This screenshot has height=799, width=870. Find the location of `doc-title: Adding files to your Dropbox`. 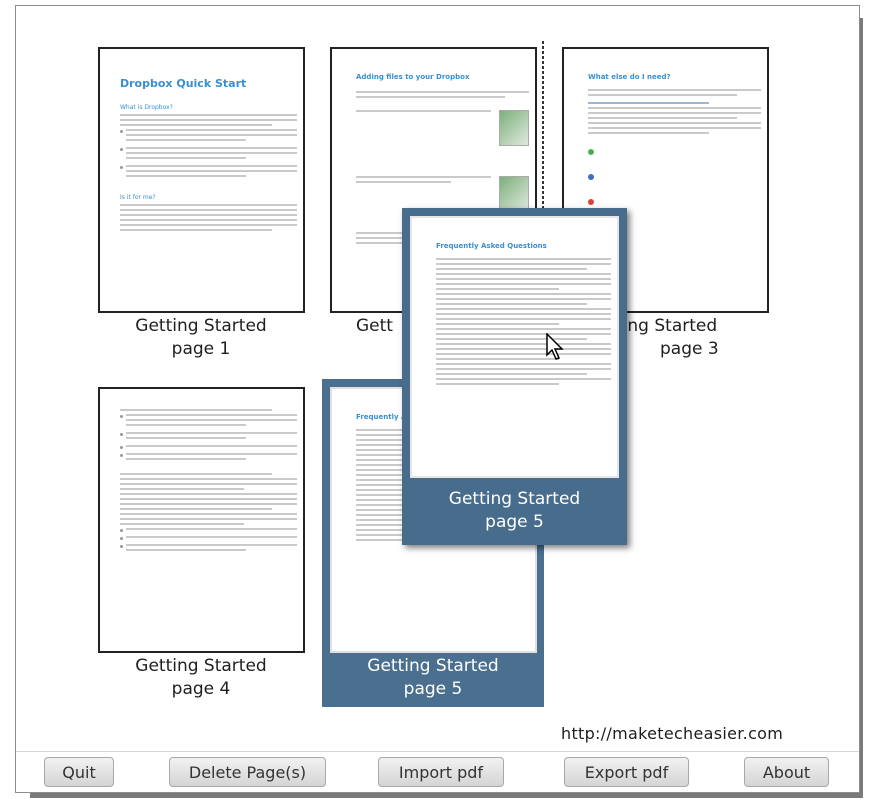

doc-title: Adding files to your Dropbox is located at coordinates (413, 77).